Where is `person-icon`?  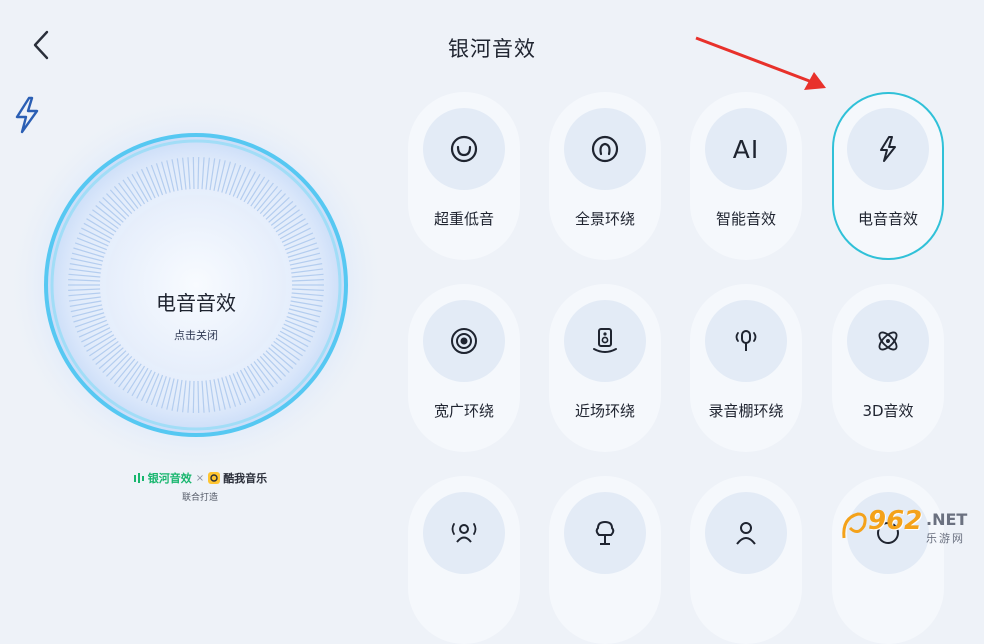
person-icon is located at coordinates (746, 533).